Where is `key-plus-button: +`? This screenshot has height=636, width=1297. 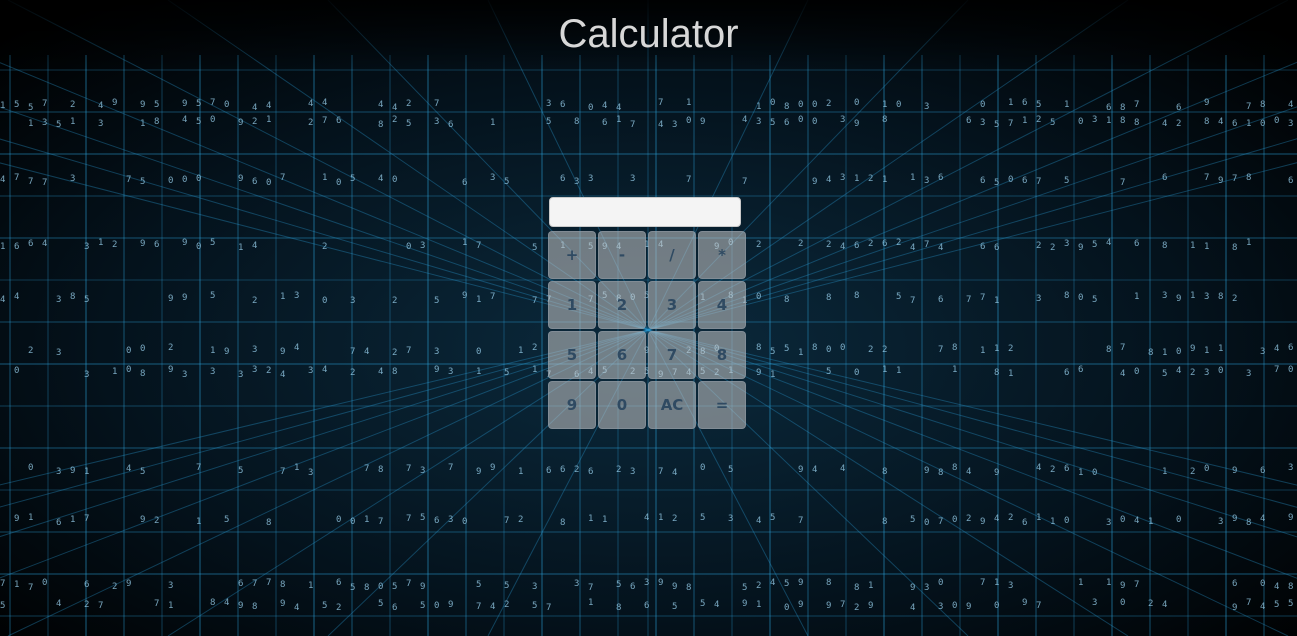
key-plus-button: + is located at coordinates (572, 255).